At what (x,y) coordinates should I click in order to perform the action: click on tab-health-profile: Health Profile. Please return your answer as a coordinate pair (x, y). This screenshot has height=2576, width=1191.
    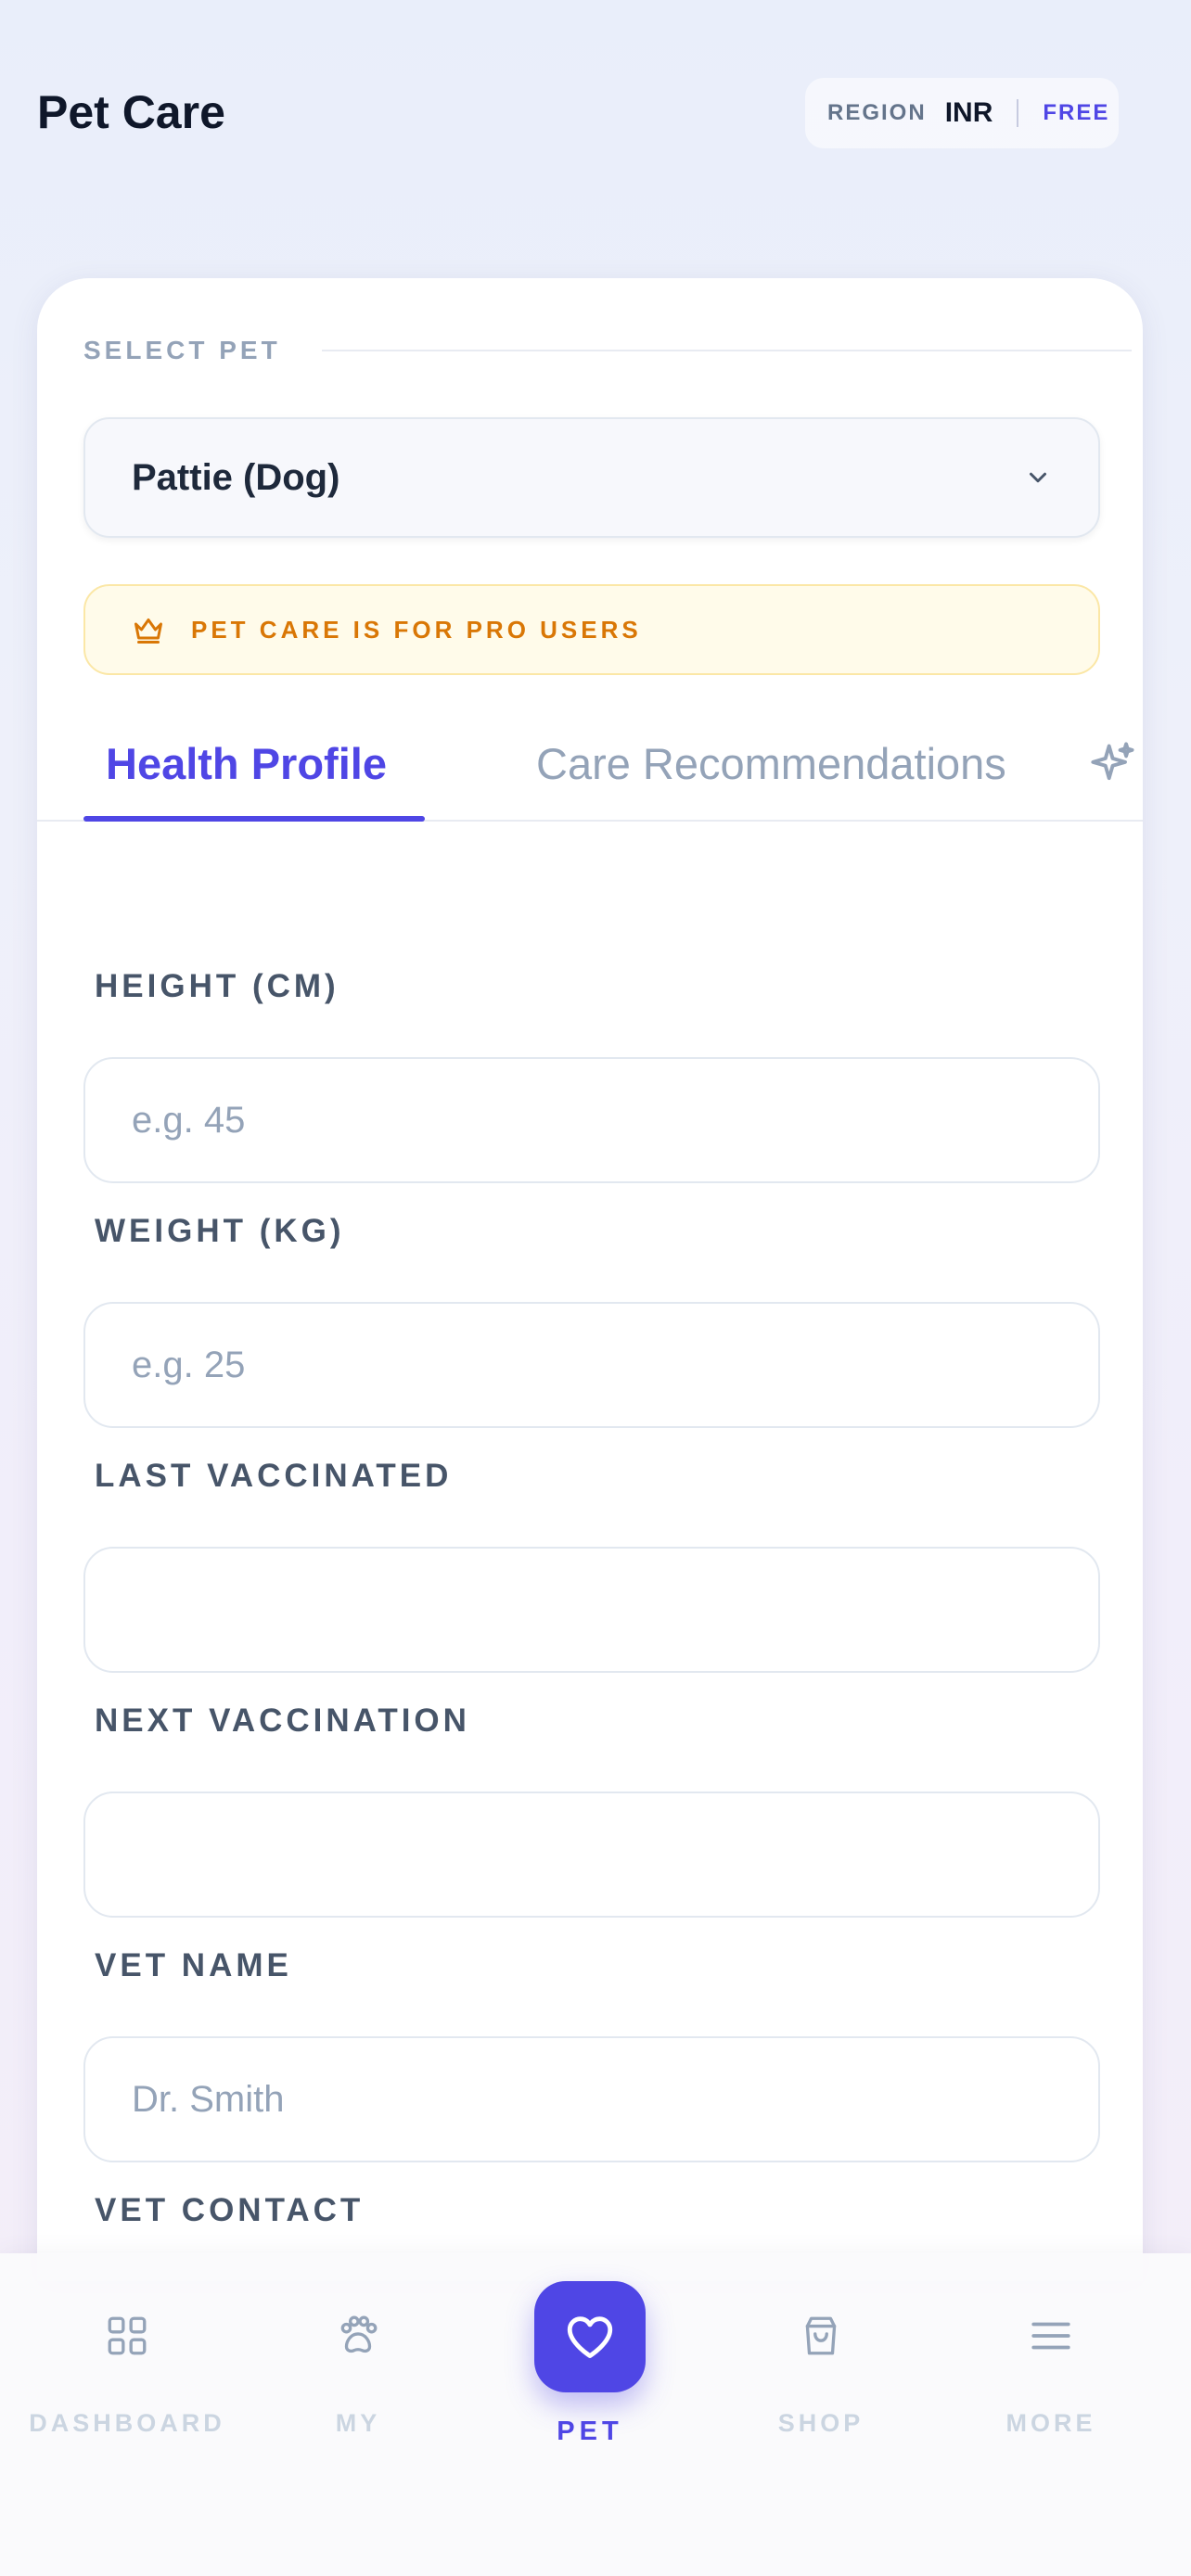
    Looking at the image, I should click on (247, 763).